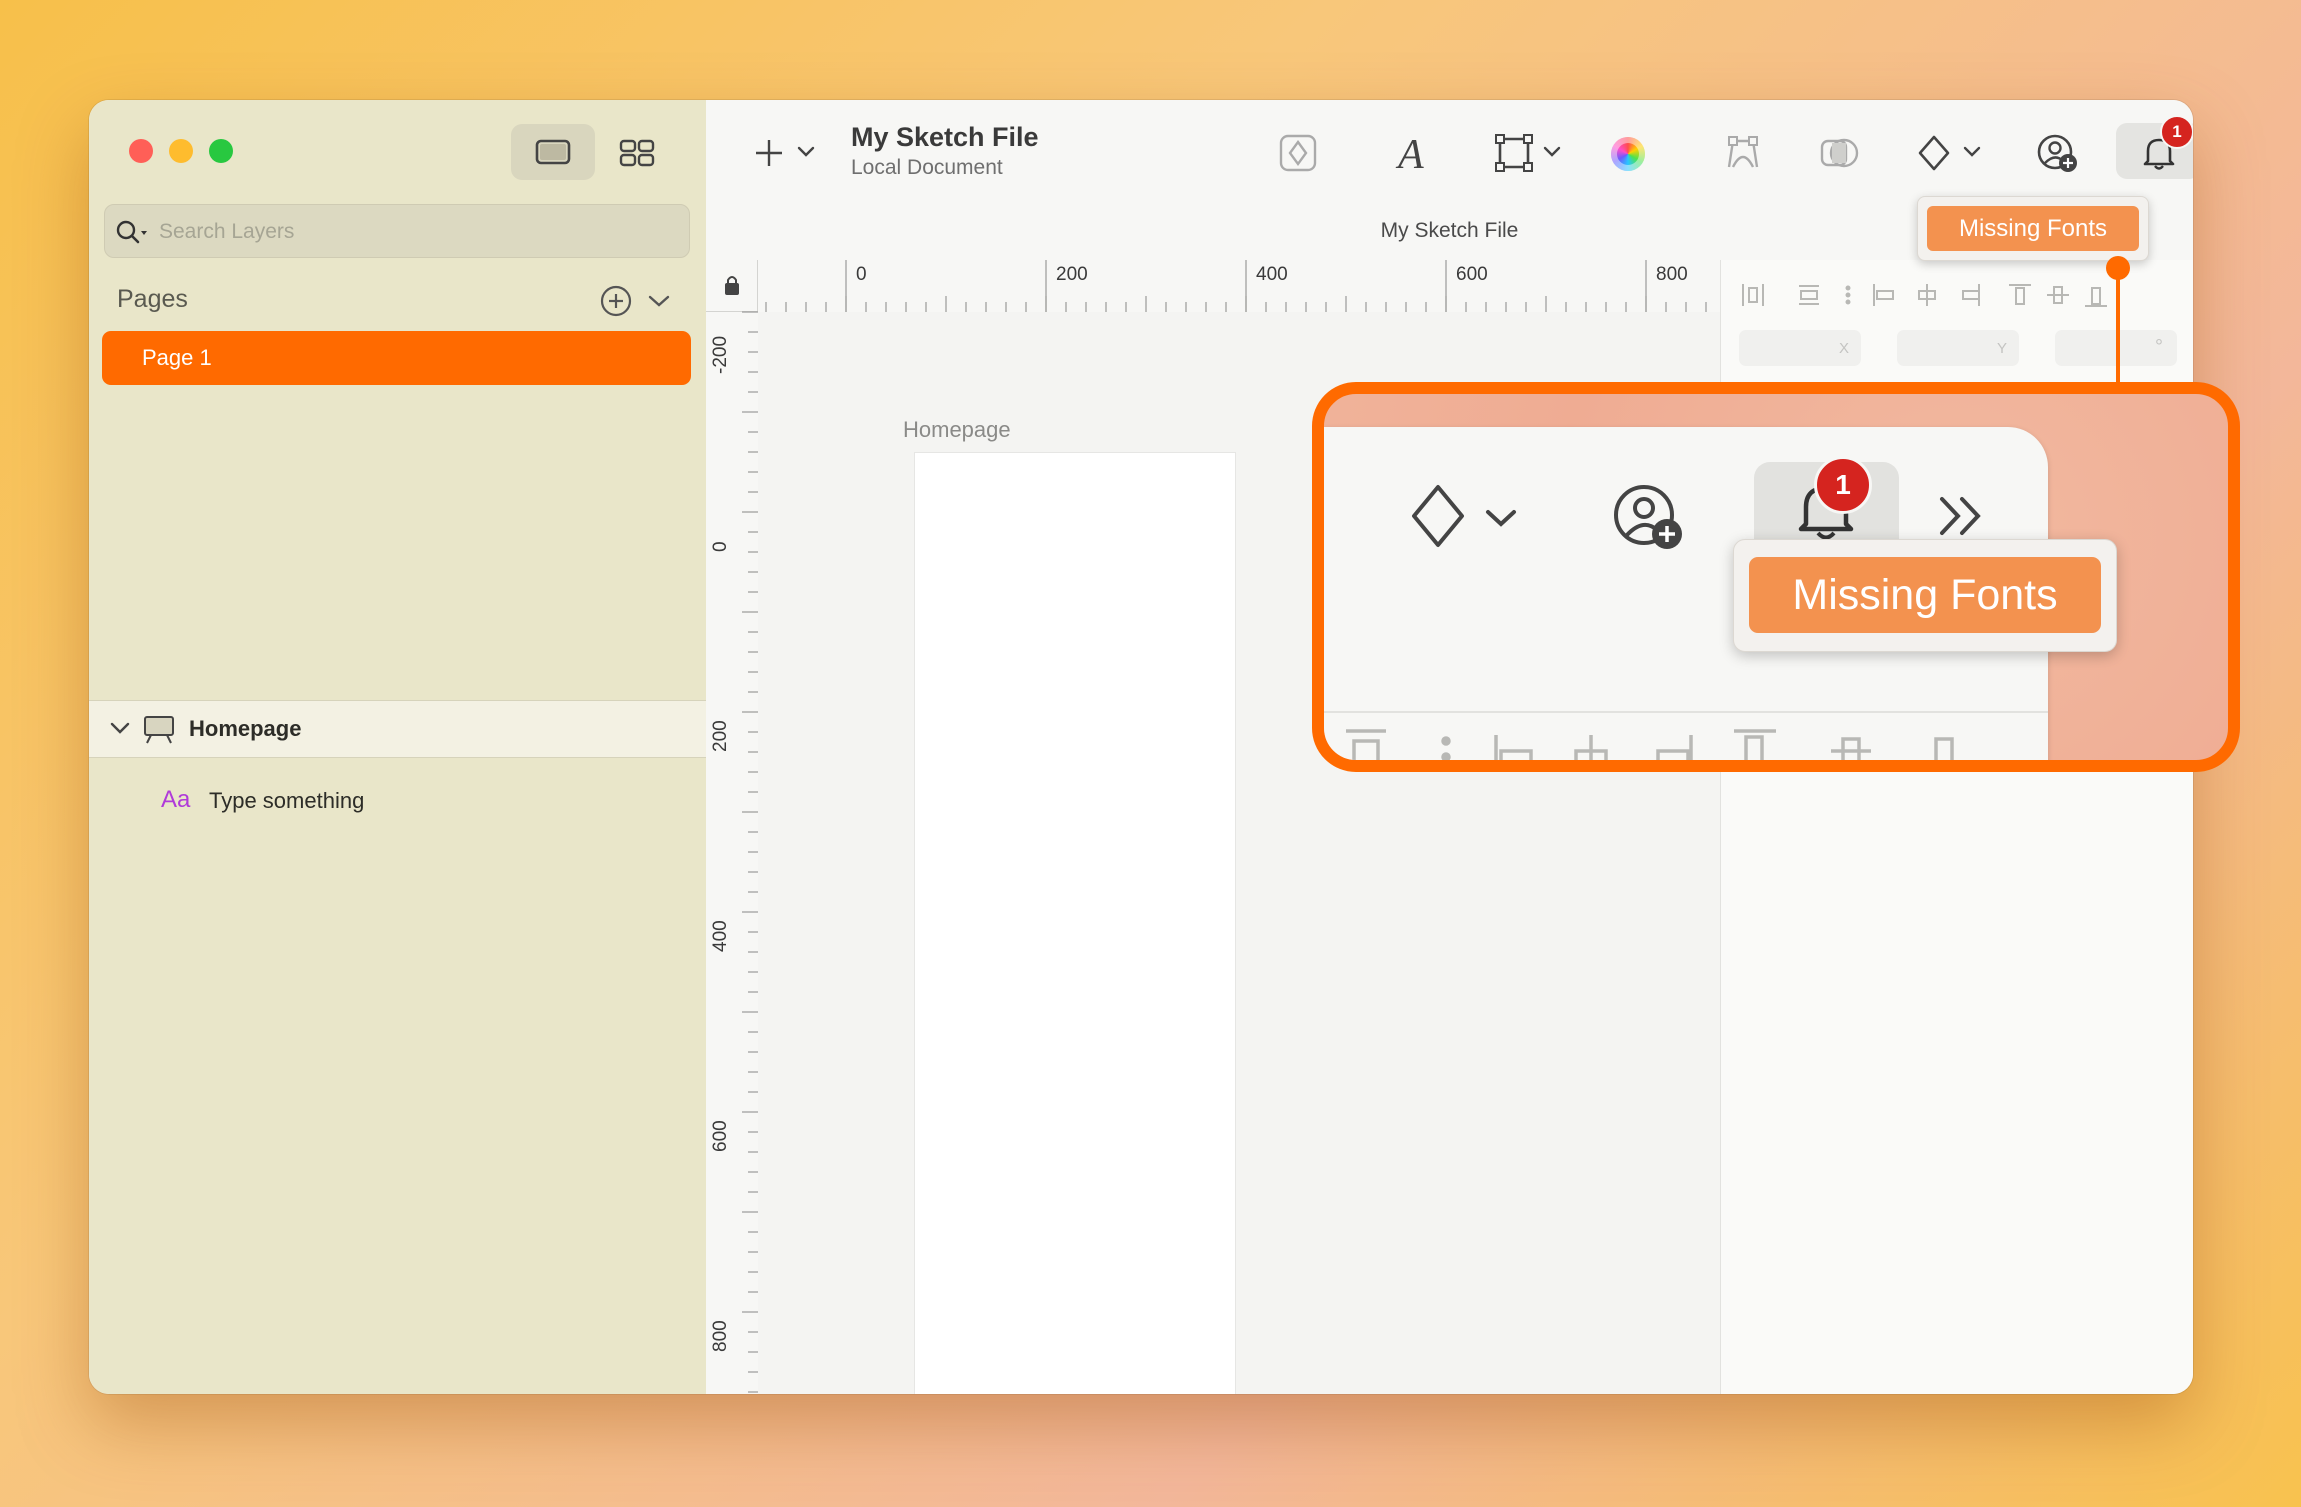  What do you see at coordinates (1650, 744) in the screenshot?
I see `zoom-alignment-row` at bounding box center [1650, 744].